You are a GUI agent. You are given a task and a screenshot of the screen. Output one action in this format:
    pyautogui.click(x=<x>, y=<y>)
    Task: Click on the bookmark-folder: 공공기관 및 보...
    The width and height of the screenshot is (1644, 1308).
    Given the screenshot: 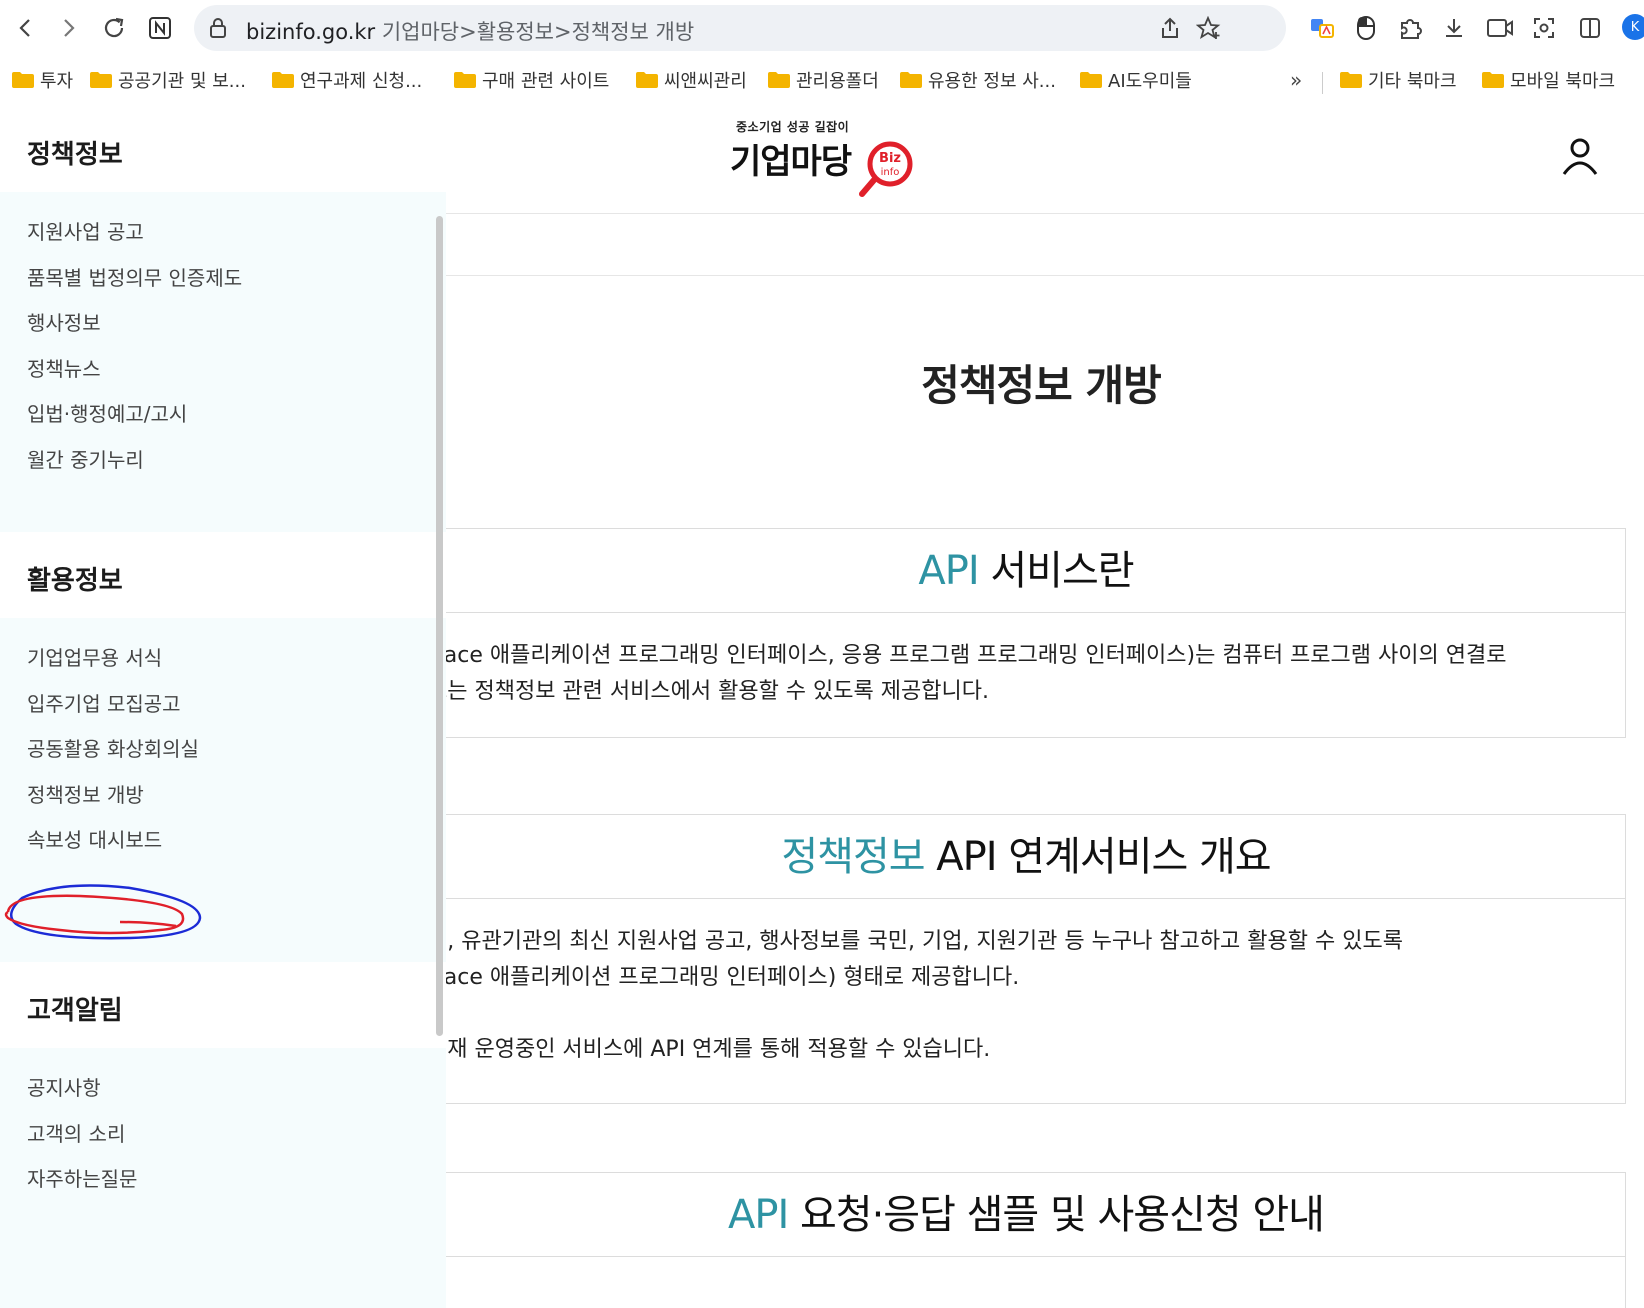 What is the action you would take?
    pyautogui.click(x=168, y=80)
    